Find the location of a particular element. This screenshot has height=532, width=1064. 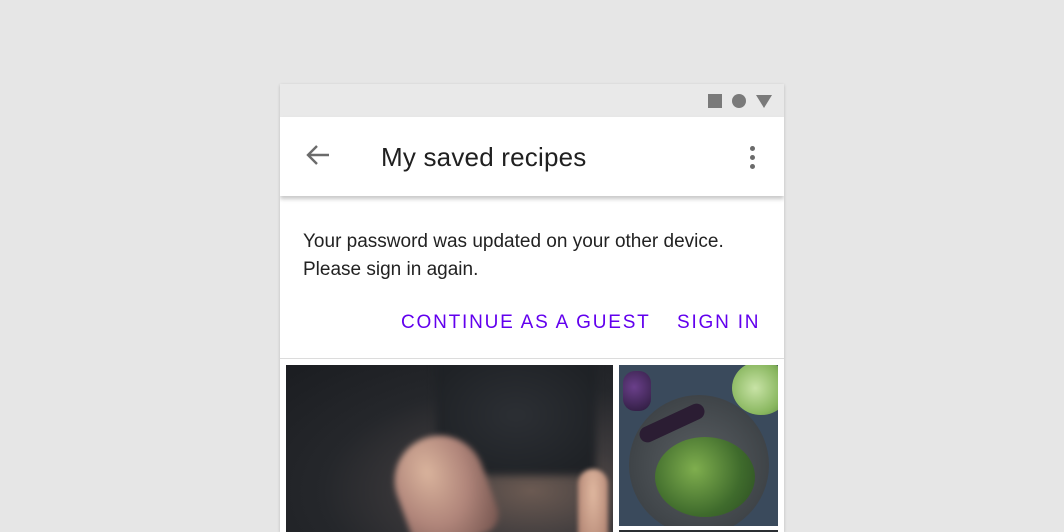

continue-as-guest-button: CONTINUE AS A GUEST is located at coordinates (526, 323).